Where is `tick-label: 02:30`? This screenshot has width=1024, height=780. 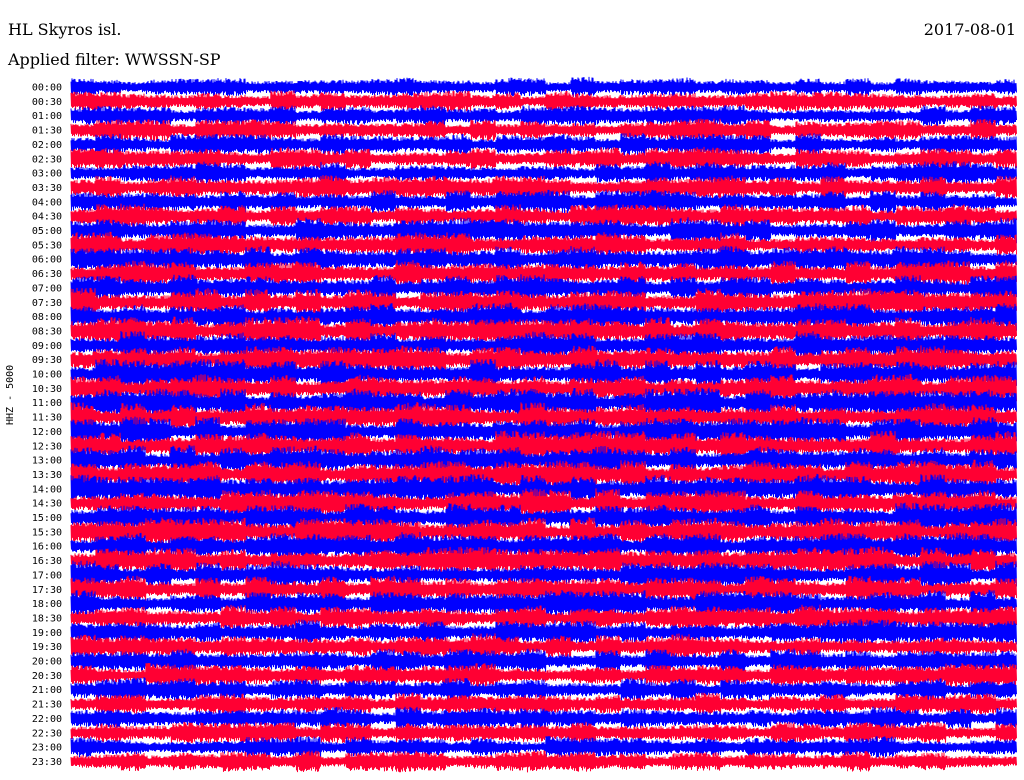 tick-label: 02:30 is located at coordinates (47, 159).